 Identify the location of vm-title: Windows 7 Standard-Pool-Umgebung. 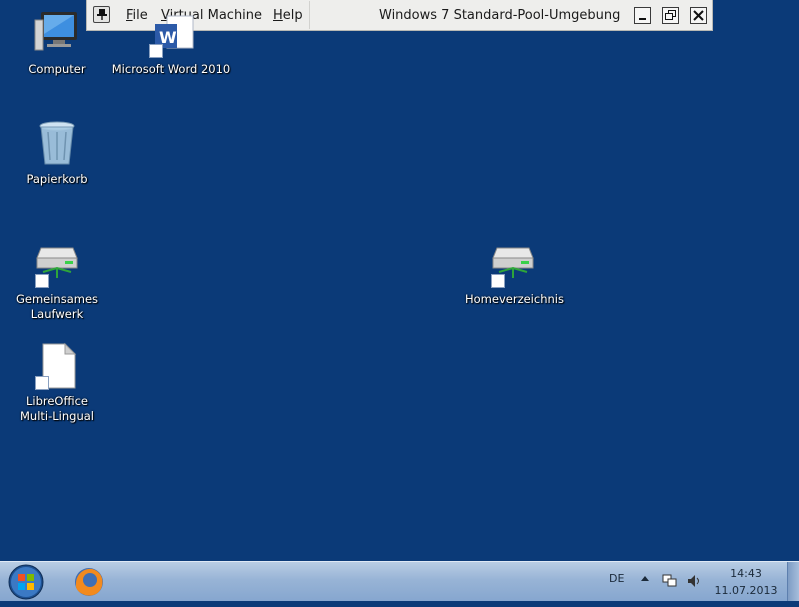
(500, 15).